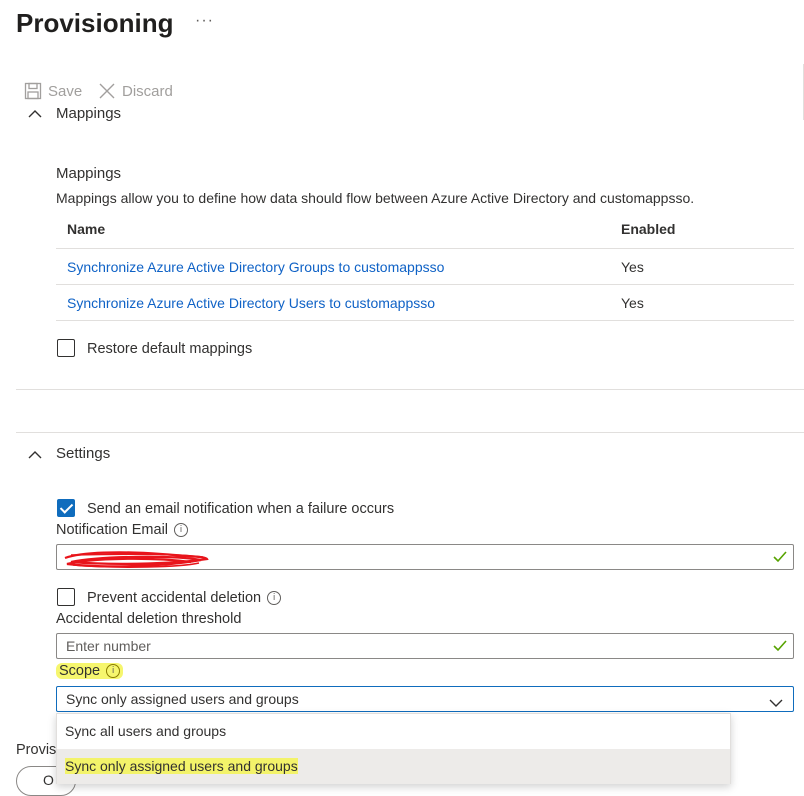  I want to click on scope-label: Scope, so click(80, 671).